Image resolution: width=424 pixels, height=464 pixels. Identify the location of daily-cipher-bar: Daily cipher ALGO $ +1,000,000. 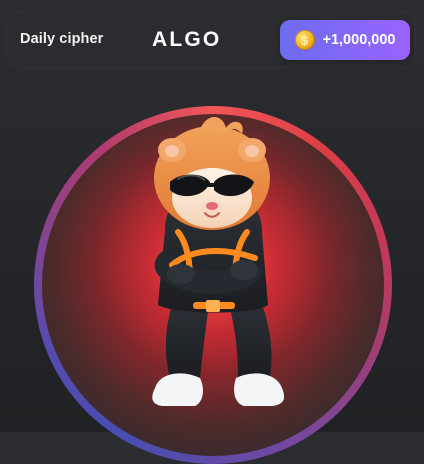
(211, 40).